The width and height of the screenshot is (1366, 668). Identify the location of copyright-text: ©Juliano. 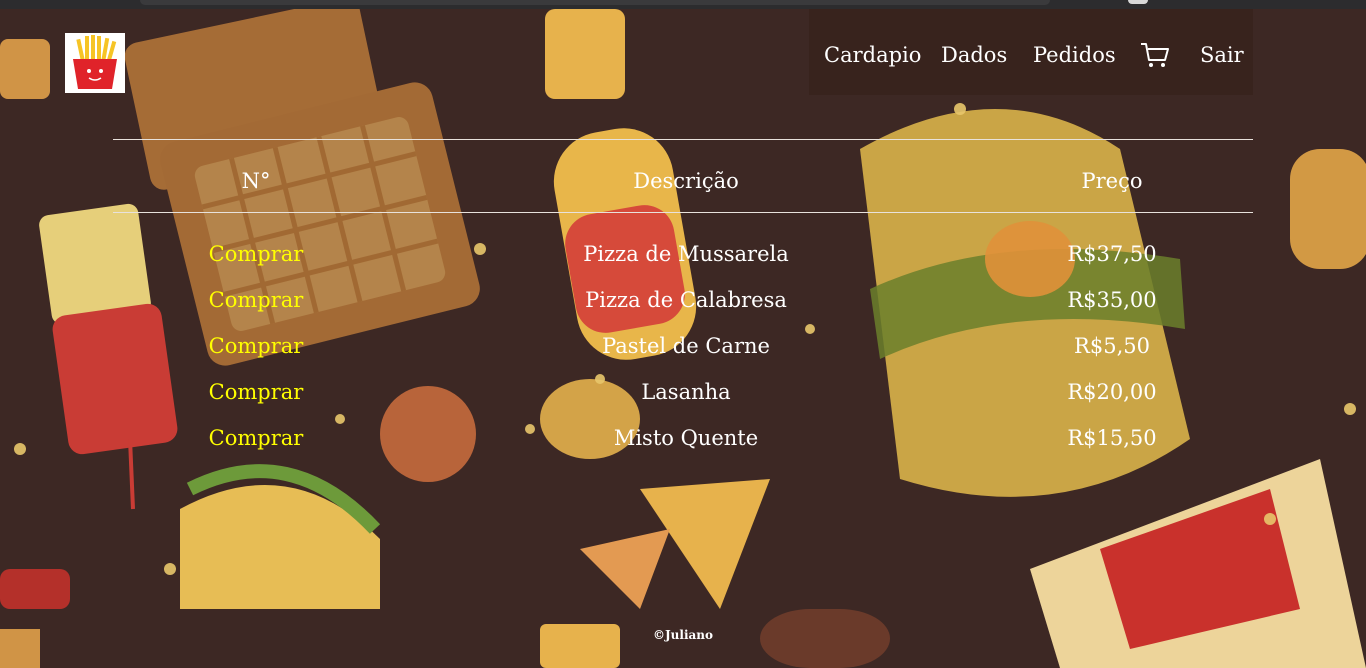
(683, 635).